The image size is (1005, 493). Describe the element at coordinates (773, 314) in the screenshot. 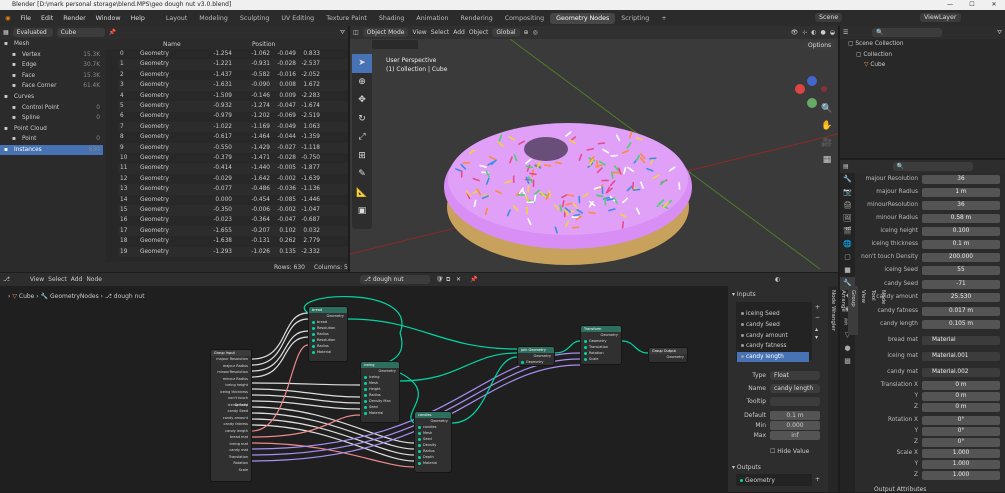

I see `group-input-item: iceing Seed` at that location.